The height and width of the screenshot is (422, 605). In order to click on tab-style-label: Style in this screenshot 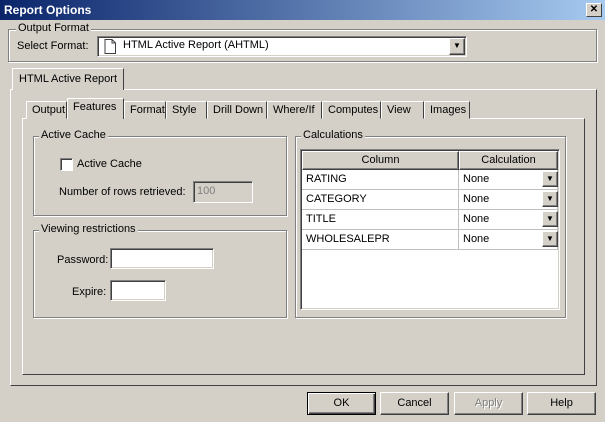, I will do `click(184, 110)`.